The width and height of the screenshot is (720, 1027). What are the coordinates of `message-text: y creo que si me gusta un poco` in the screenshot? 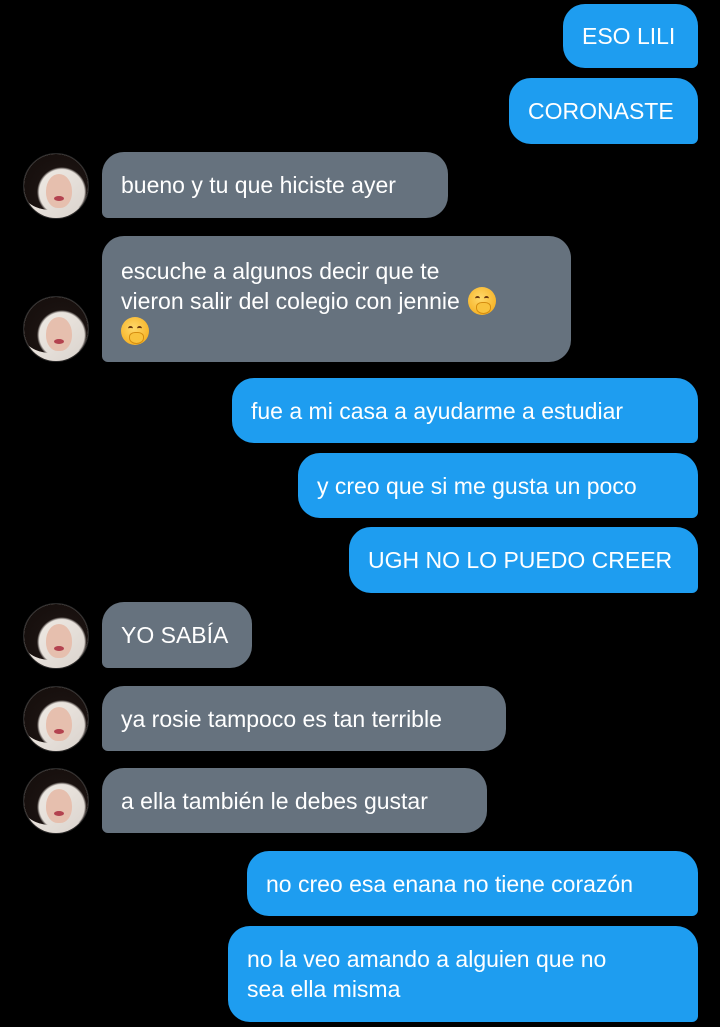 It's located at (477, 485).